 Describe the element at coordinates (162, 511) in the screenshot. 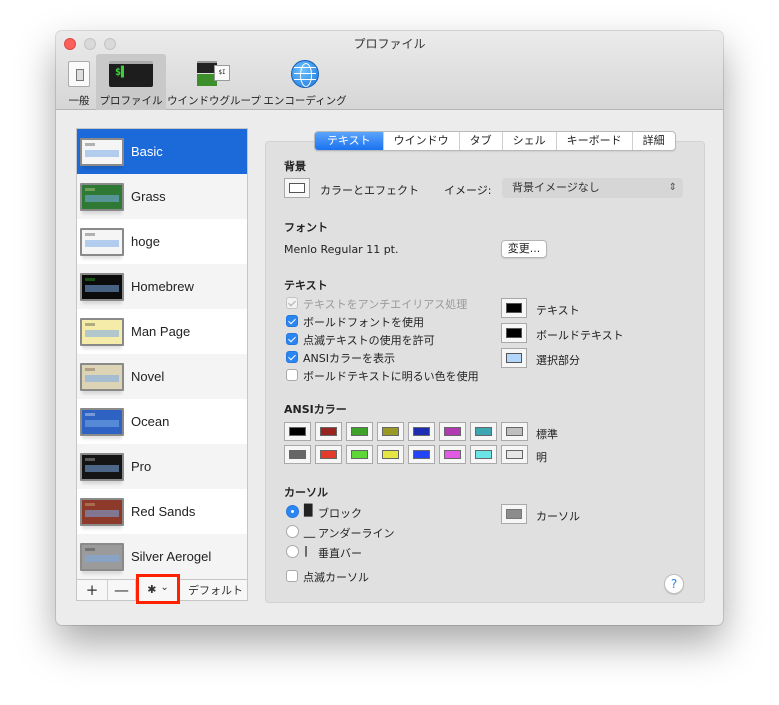

I see `profile-list-item: Red Sands` at that location.